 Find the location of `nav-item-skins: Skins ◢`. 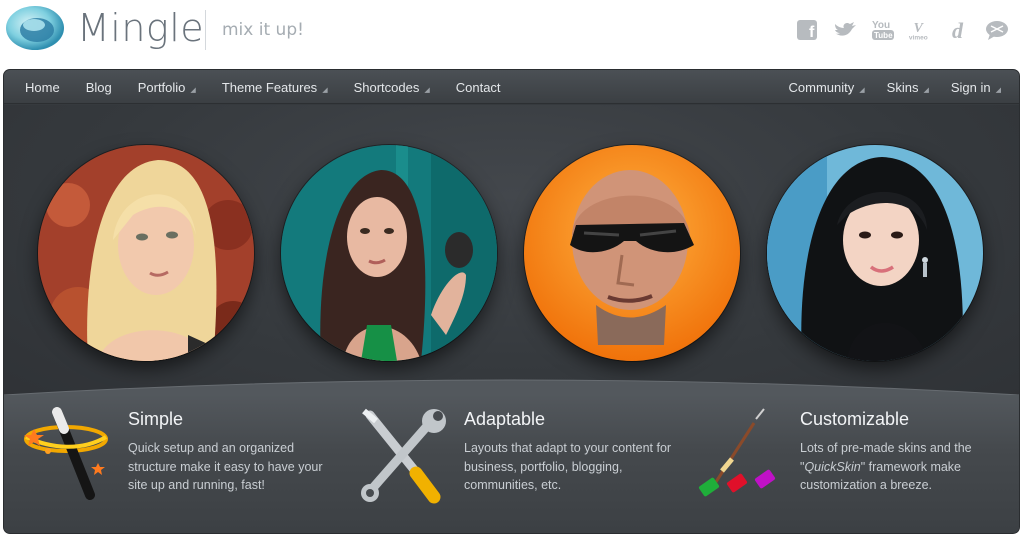

nav-item-skins: Skins ◢ is located at coordinates (908, 87).